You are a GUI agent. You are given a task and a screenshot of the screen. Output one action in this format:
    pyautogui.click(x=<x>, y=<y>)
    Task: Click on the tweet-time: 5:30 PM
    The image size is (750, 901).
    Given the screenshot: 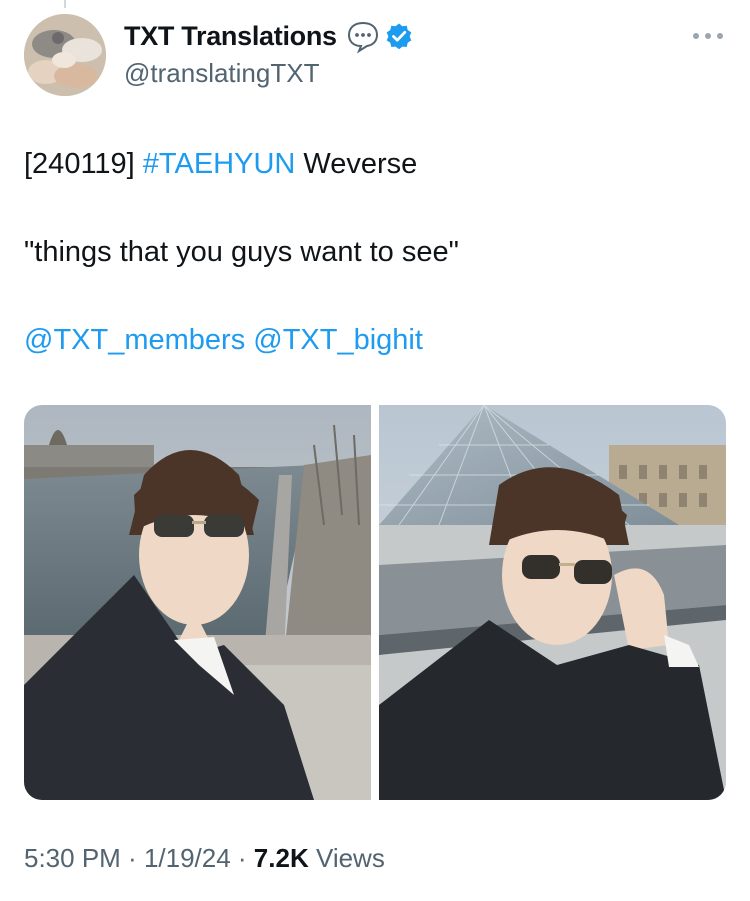 What is the action you would take?
    pyautogui.click(x=72, y=858)
    